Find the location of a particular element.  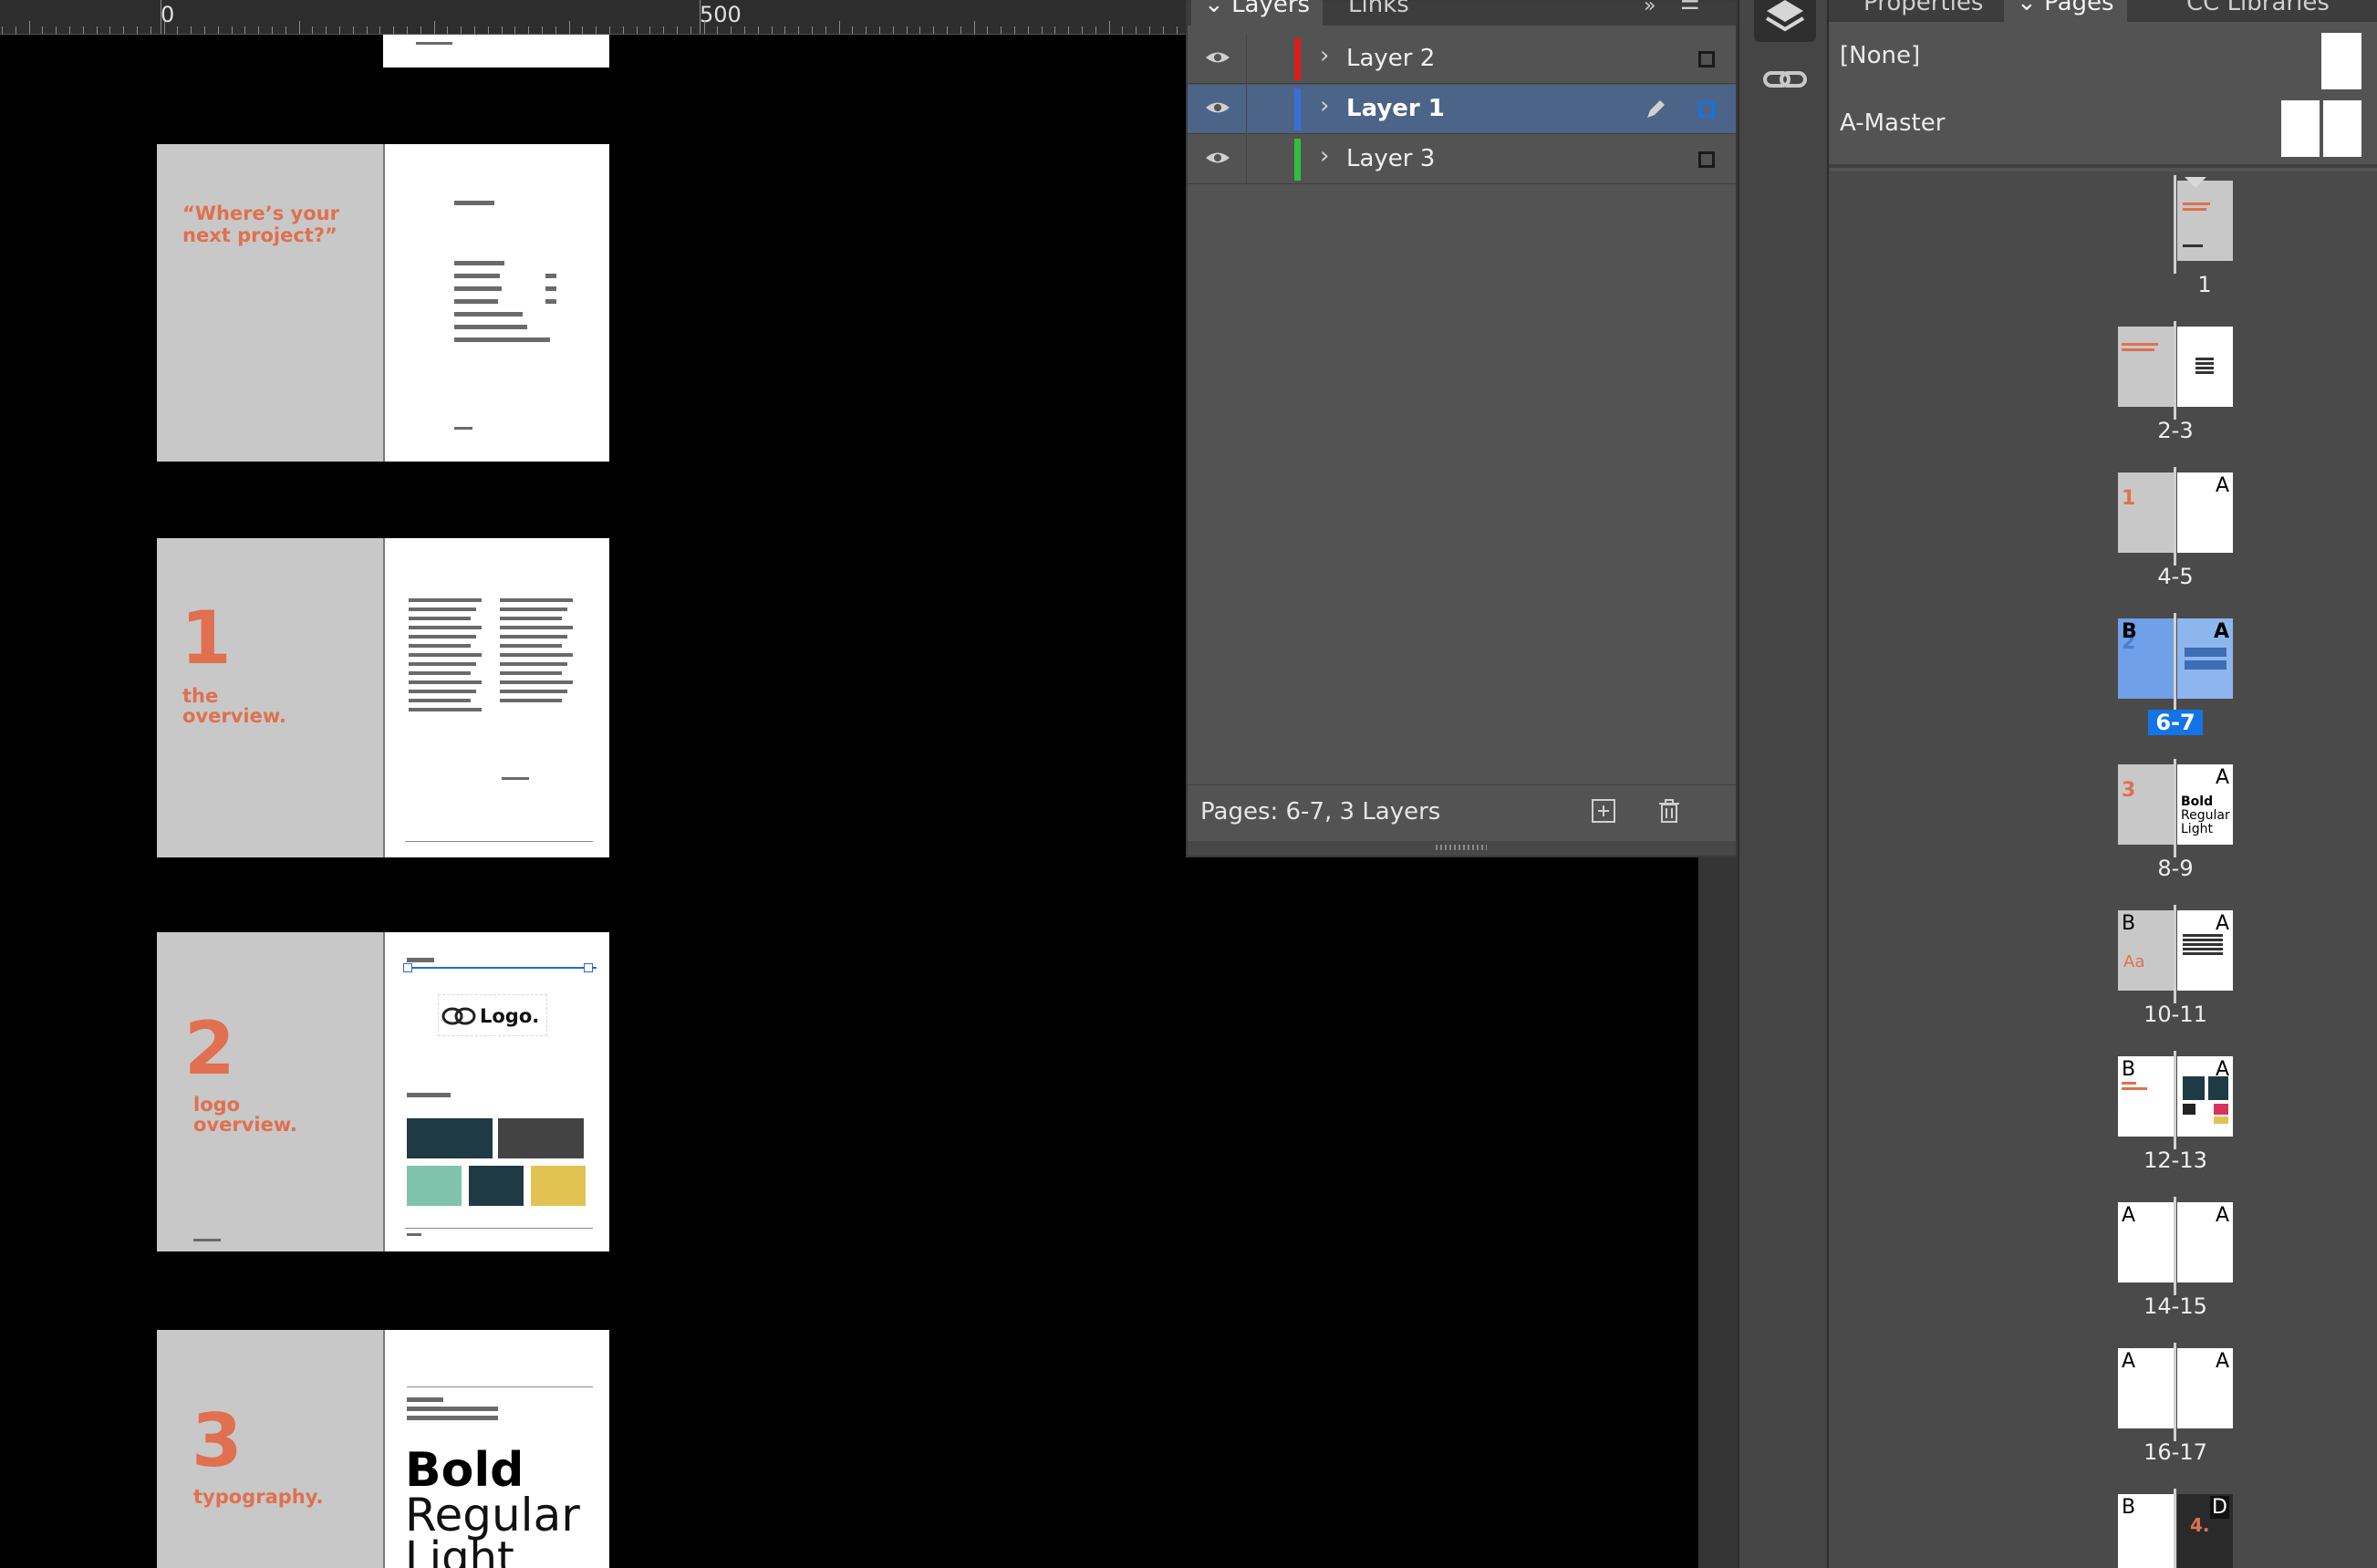

page-9: Bold Regular Light is located at coordinates (496, 1449).